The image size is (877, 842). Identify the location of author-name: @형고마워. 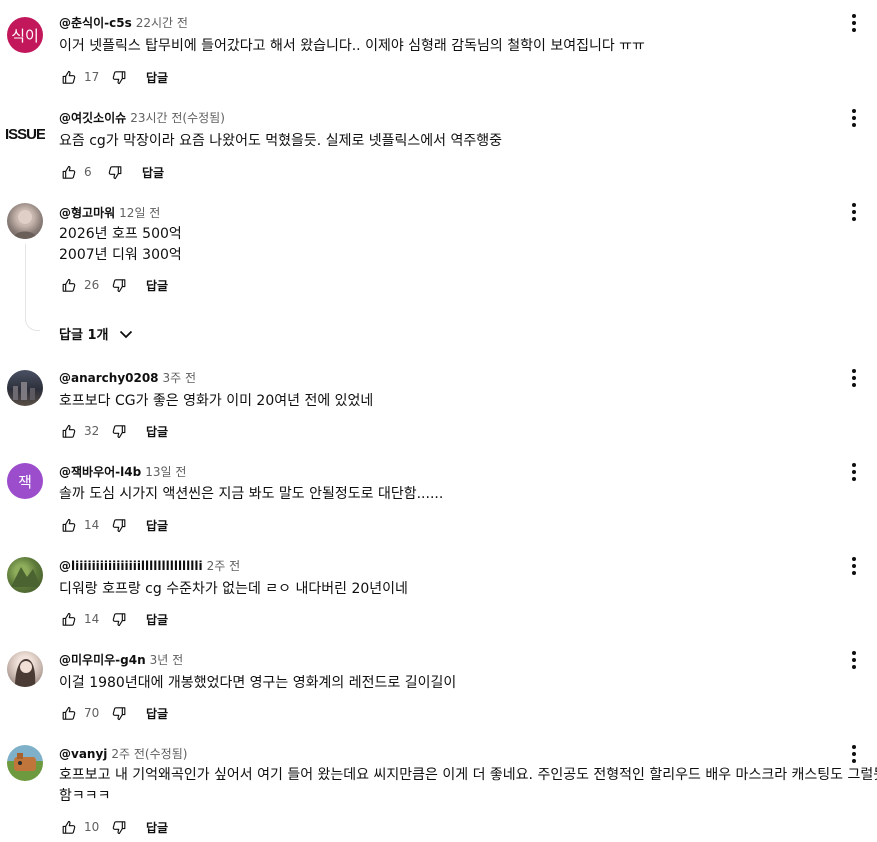
(87, 213).